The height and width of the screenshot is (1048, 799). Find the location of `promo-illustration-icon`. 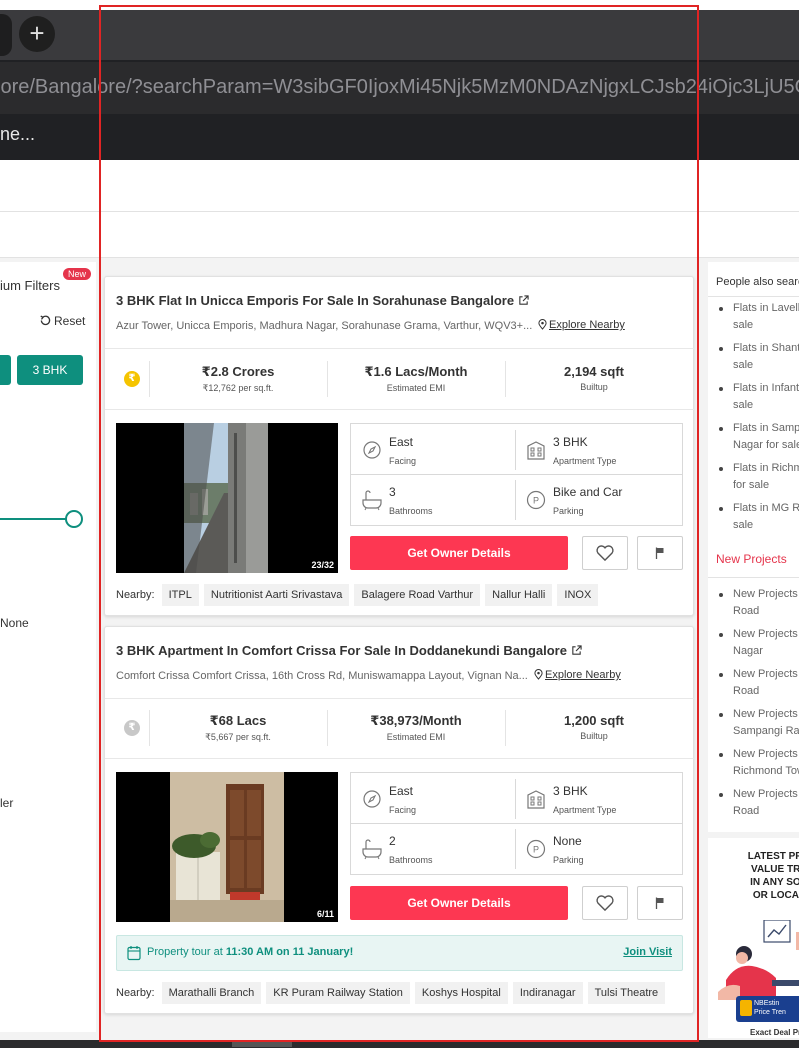

promo-illustration-icon is located at coordinates (758, 960).